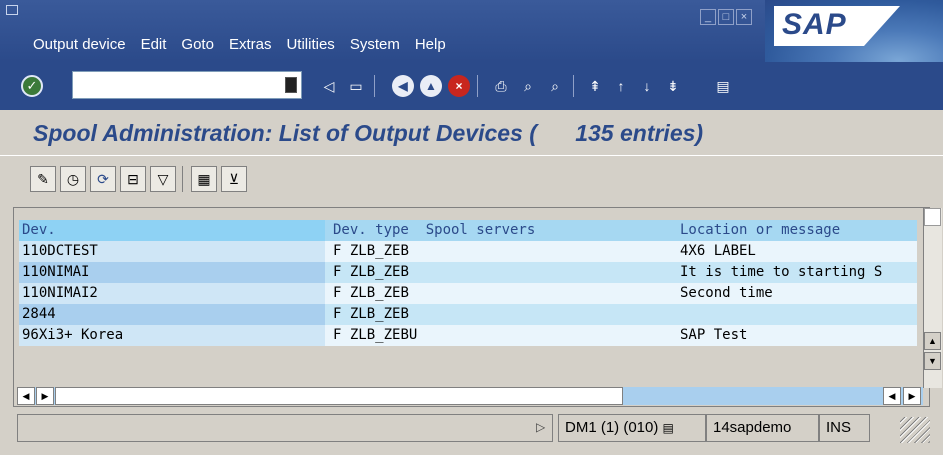 The height and width of the screenshot is (455, 943). Describe the element at coordinates (310, 44) in the screenshot. I see `menu-utilities: Utilities` at that location.